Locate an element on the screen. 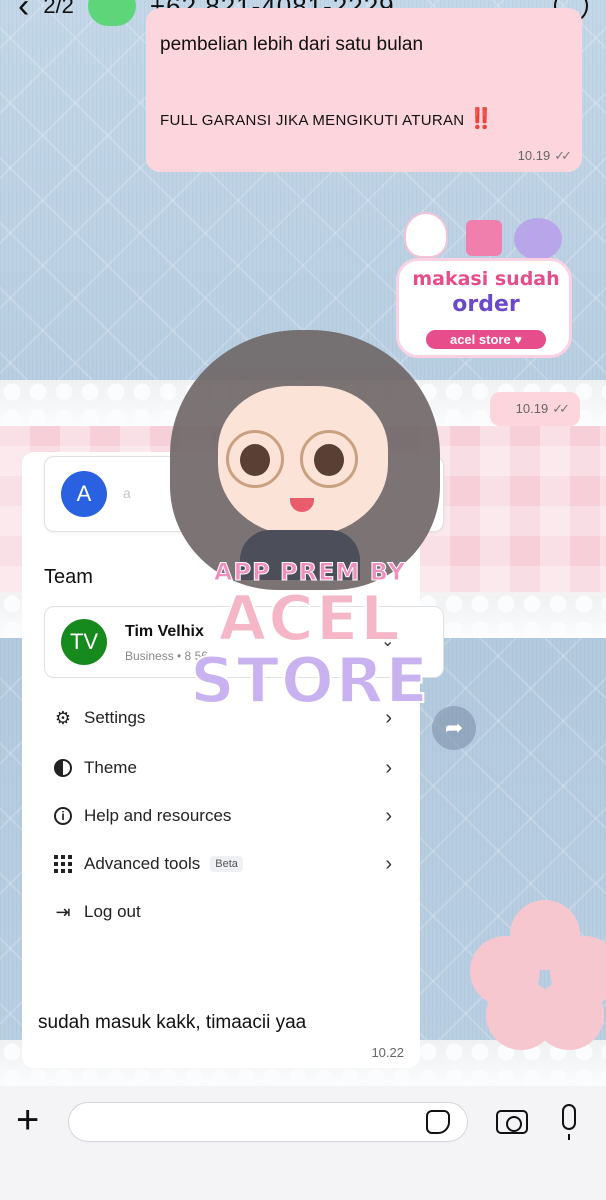 The width and height of the screenshot is (606, 1200). attach-plus-icon: + is located at coordinates (27, 1120).